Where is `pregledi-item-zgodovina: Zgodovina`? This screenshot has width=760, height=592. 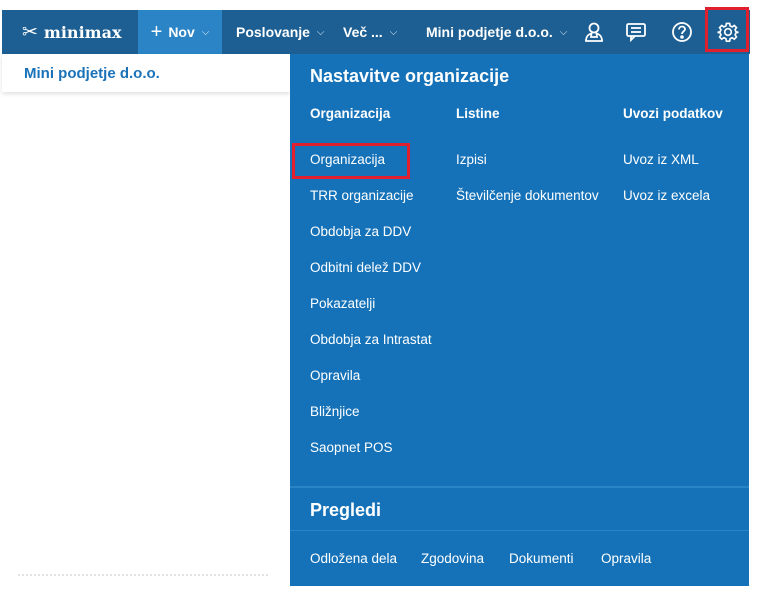
pregledi-item-zgodovina: Zgodovina is located at coordinates (452, 558).